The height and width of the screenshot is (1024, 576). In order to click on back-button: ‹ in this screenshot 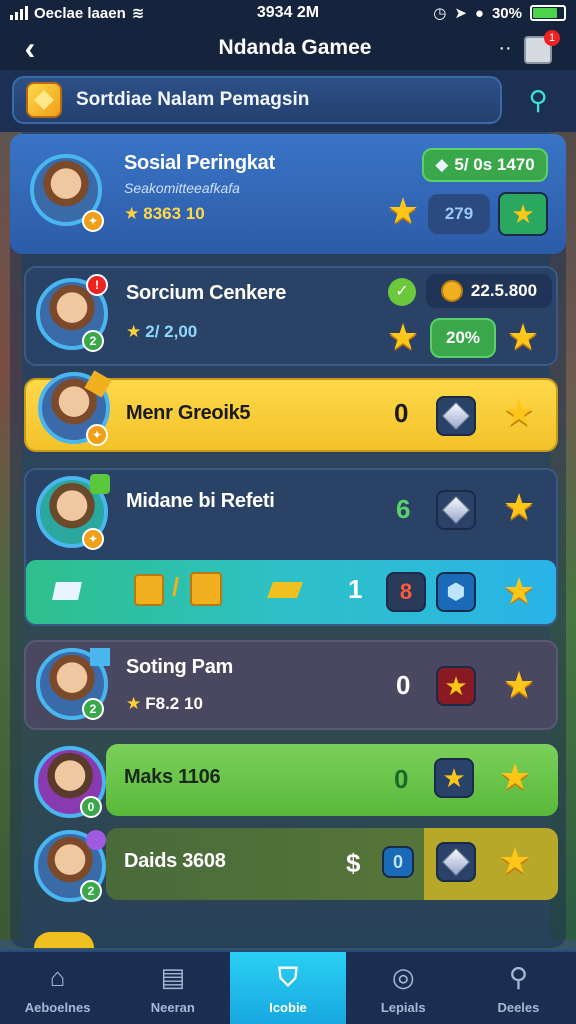, I will do `click(30, 48)`.